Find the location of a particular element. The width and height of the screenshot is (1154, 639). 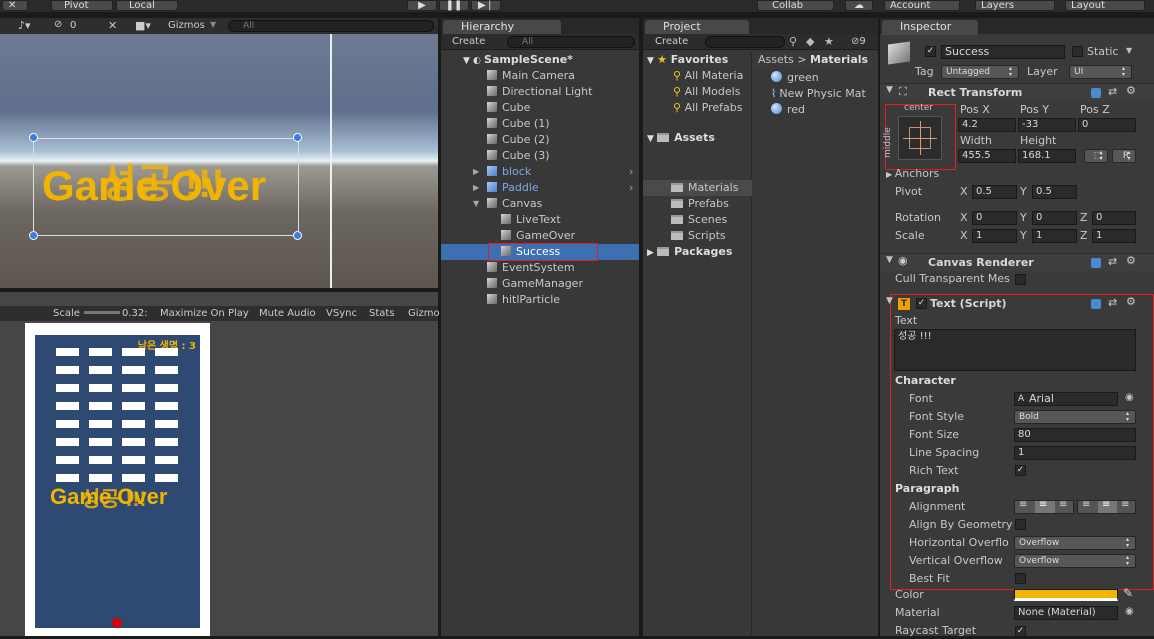

fav-item: ⚲ All Materia is located at coordinates (708, 76).